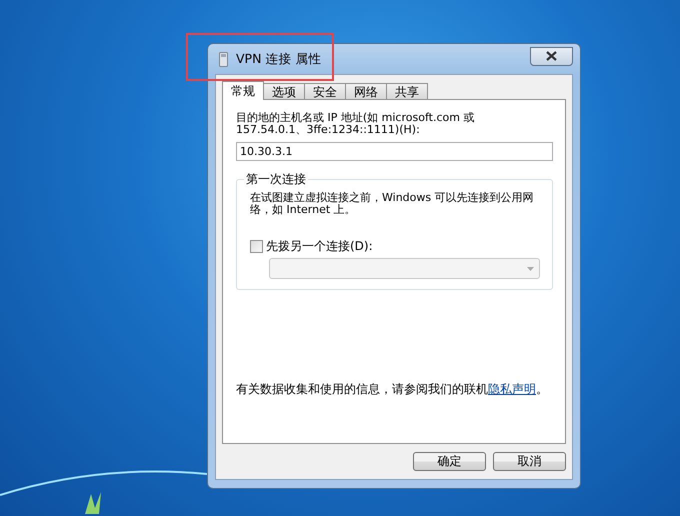 The image size is (680, 516). I want to click on grass-icon, so click(93, 503).